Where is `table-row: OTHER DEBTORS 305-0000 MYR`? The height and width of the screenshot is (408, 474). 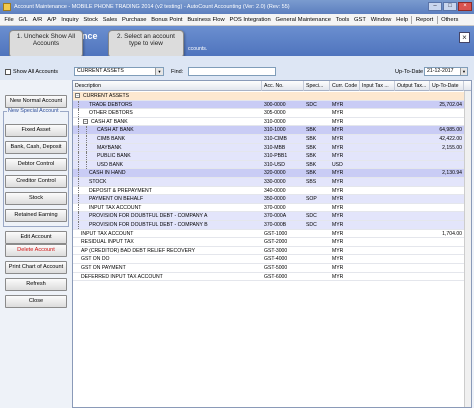 table-row: OTHER DEBTORS 305-0000 MYR is located at coordinates (272, 113).